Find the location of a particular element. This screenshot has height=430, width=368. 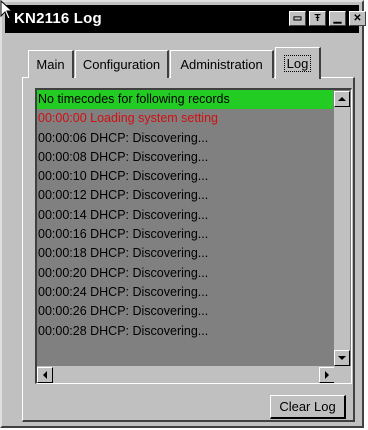

close-icon: ✕ is located at coordinates (357, 18).